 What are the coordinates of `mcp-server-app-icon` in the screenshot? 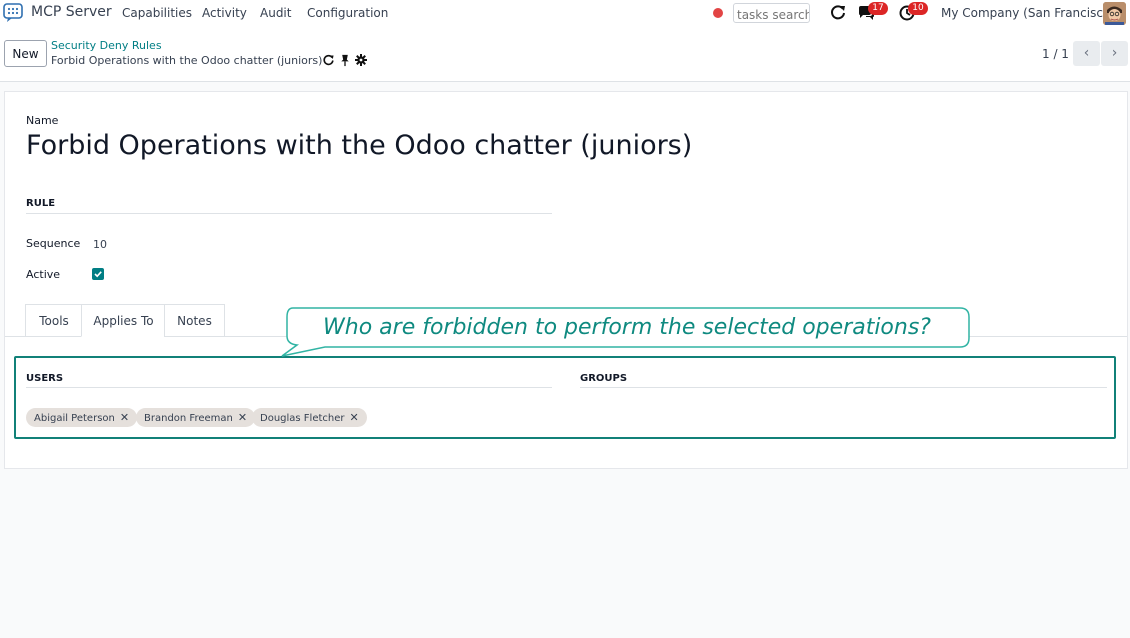 It's located at (13, 13).